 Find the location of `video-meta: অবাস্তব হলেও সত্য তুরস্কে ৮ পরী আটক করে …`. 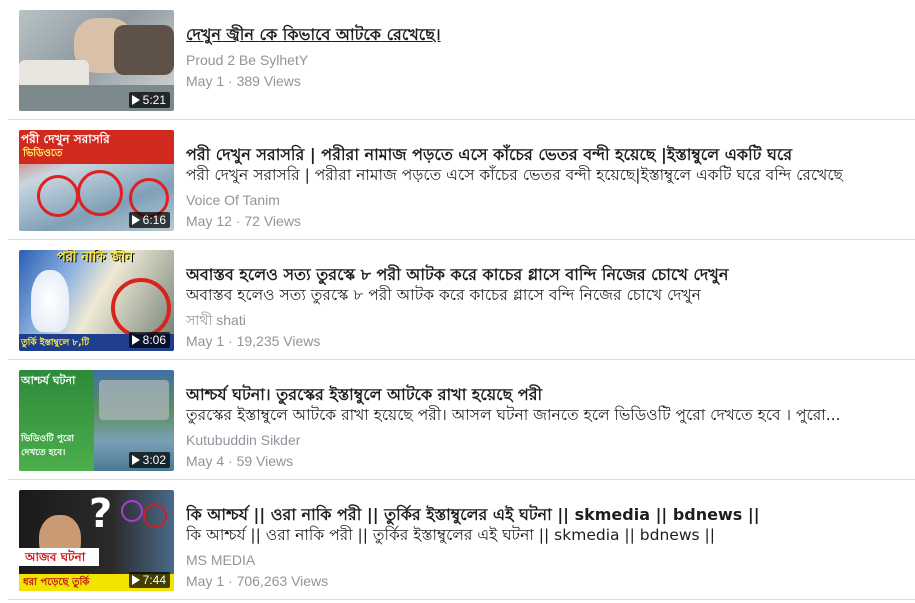

video-meta: অবাস্তব হলেও সত্য তুরস্কে ৮ পরী আটক করে … is located at coordinates (543, 300).